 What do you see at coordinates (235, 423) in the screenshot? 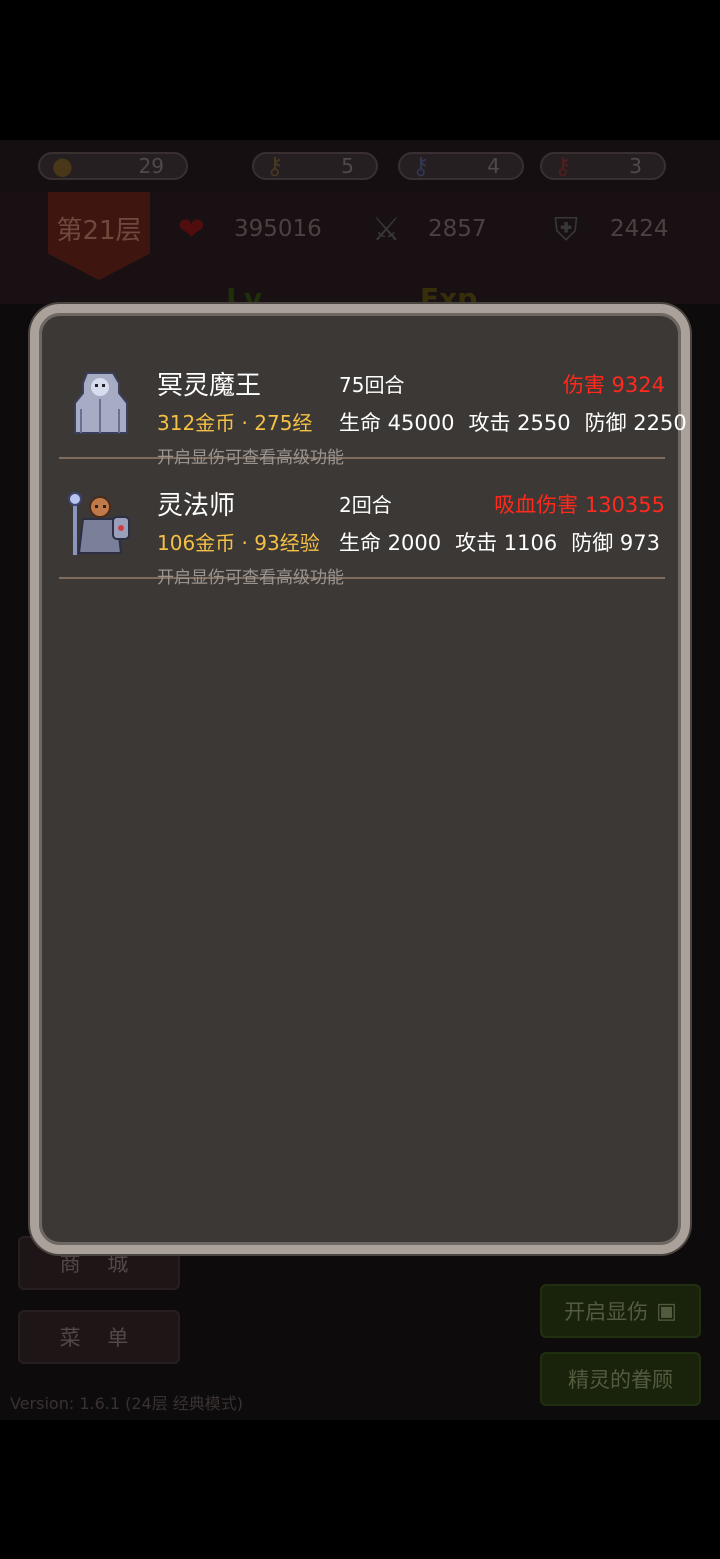
I see `monster-reward: 312金币 · 275经` at bounding box center [235, 423].